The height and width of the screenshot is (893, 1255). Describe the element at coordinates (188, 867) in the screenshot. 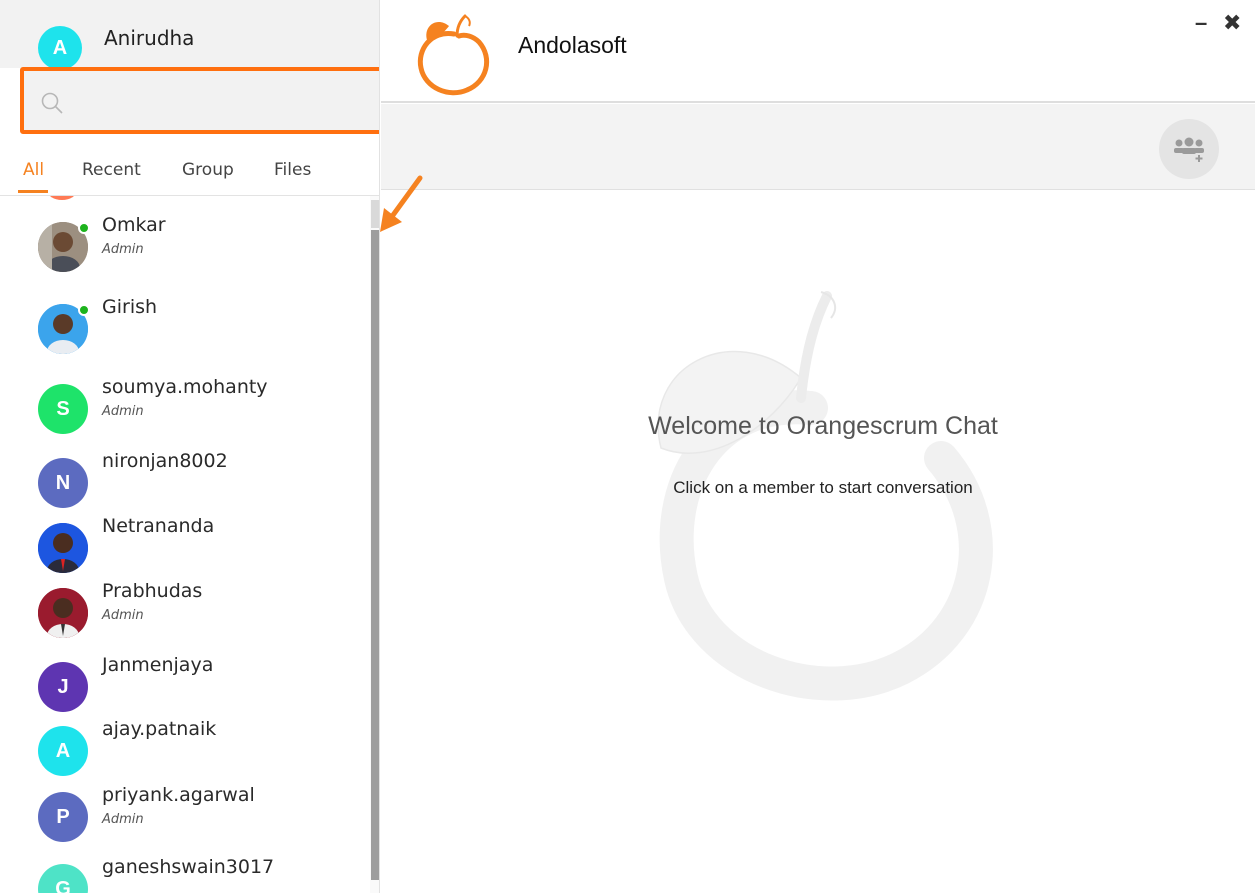

I see `contact-name: ganeshswain3017` at that location.